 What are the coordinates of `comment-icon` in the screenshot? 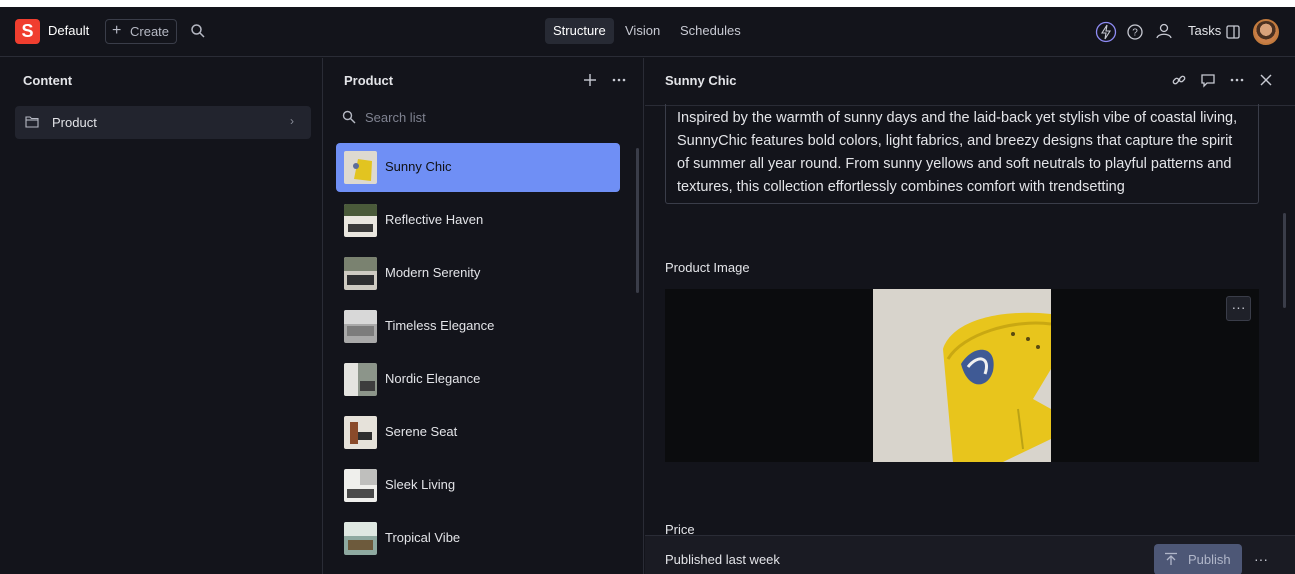 It's located at (1208, 80).